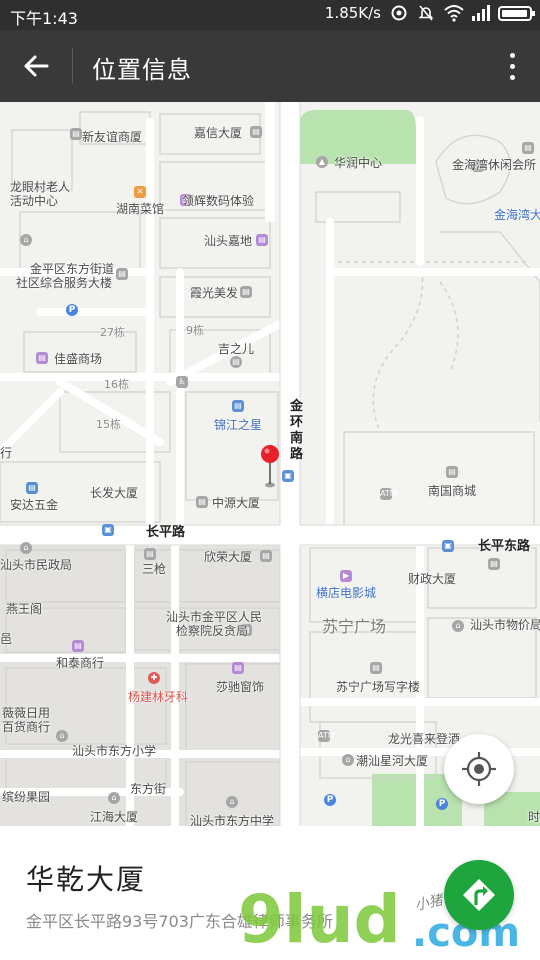 The height and width of the screenshot is (960, 540). Describe the element at coordinates (432, 579) in the screenshot. I see `map-label: 财政大厦` at that location.